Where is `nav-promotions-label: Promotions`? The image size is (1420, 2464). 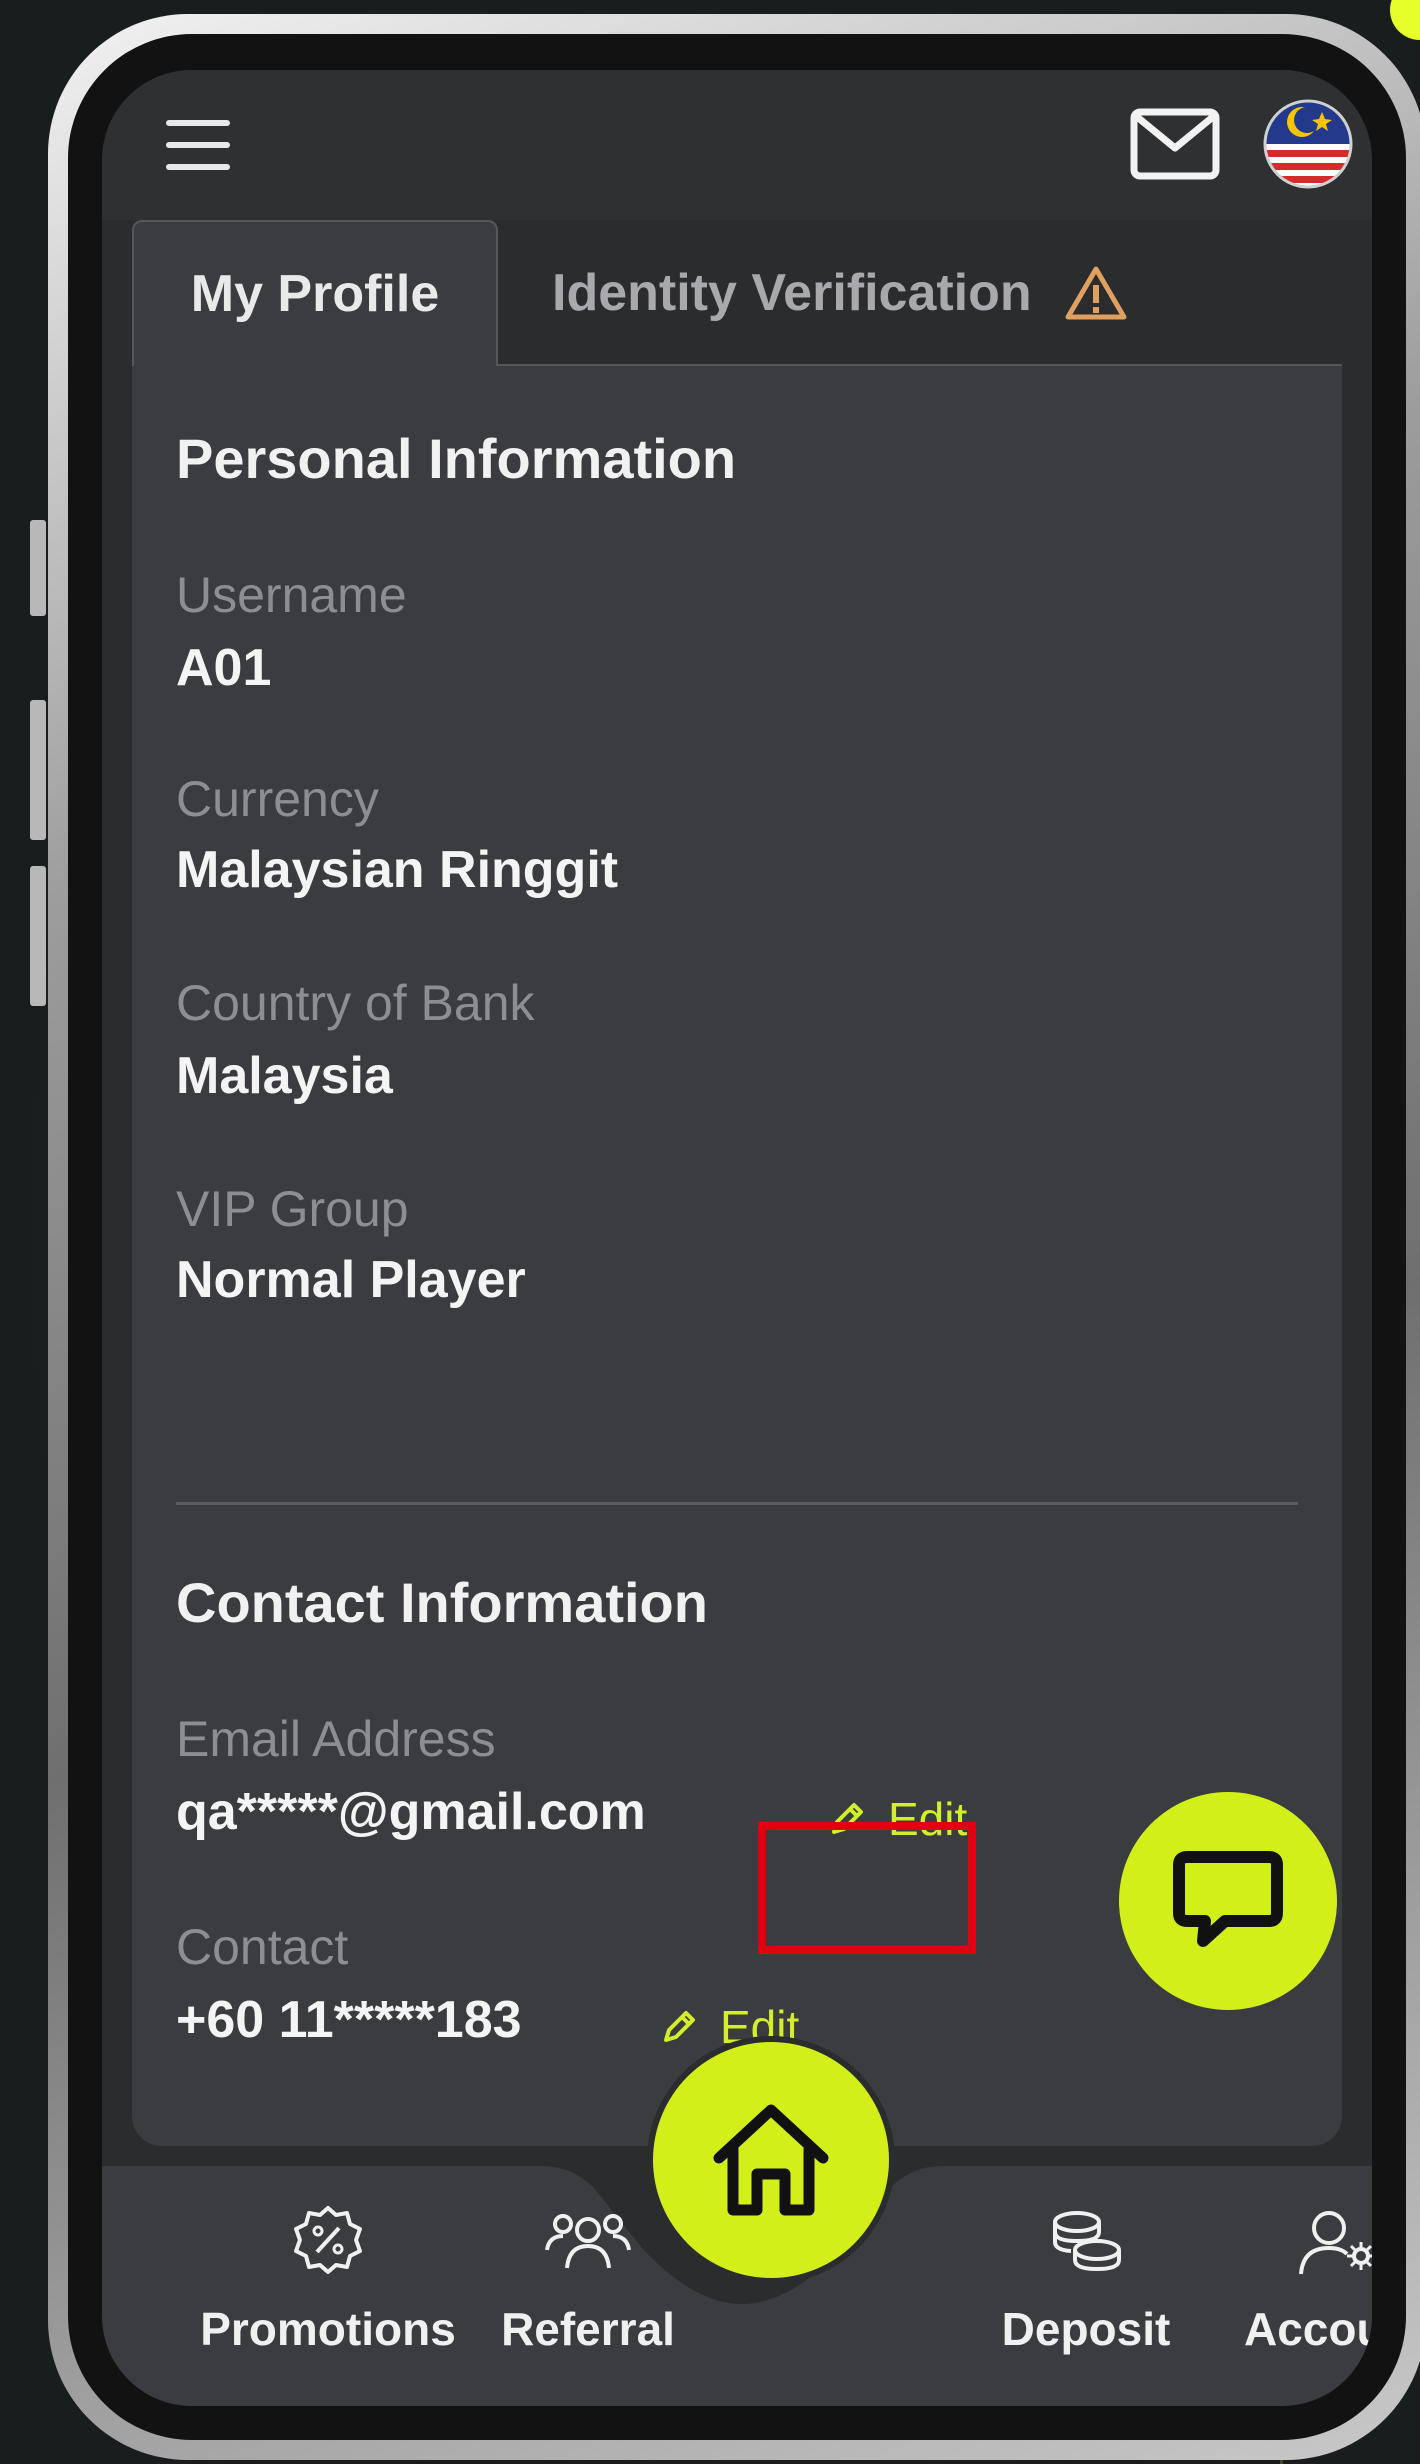
nav-promotions-label: Promotions is located at coordinates (328, 2329).